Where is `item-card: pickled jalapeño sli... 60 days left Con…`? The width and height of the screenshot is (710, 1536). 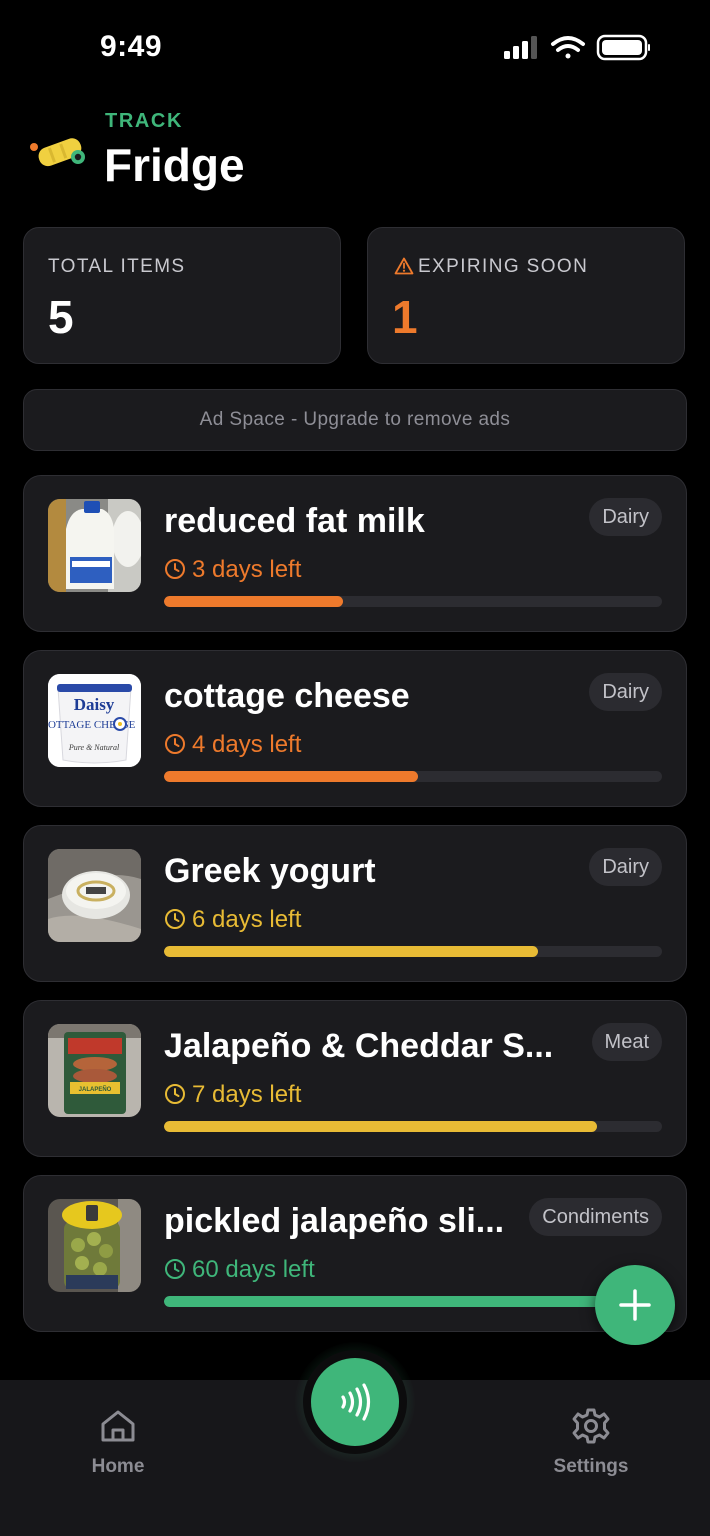
item-card: pickled jalapeño sli... 60 days left Con… is located at coordinates (355, 1253).